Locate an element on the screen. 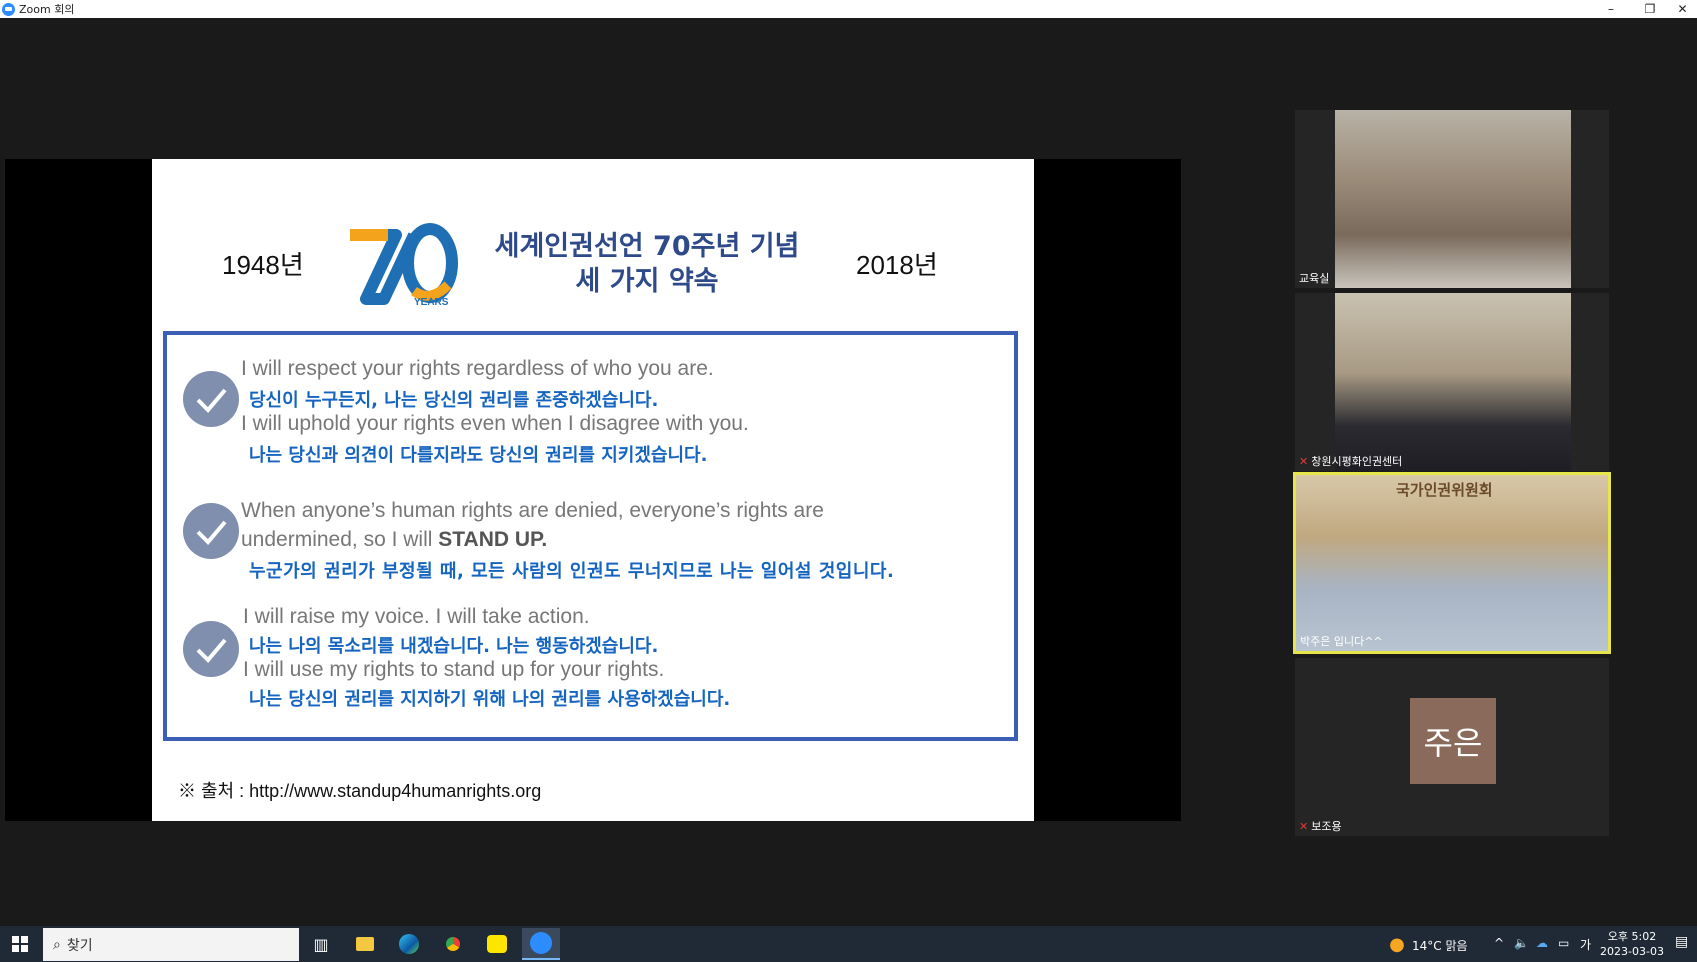 This screenshot has width=1697, height=962. slide-title-line1: 세계인권선언 70주년 기념 is located at coordinates (647, 246).